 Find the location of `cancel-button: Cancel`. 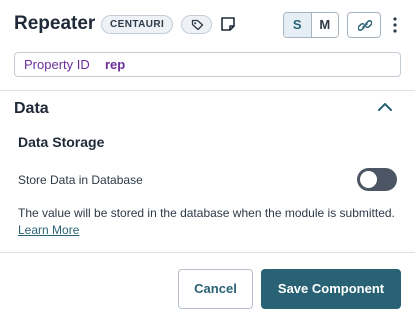

cancel-button: Cancel is located at coordinates (215, 289).